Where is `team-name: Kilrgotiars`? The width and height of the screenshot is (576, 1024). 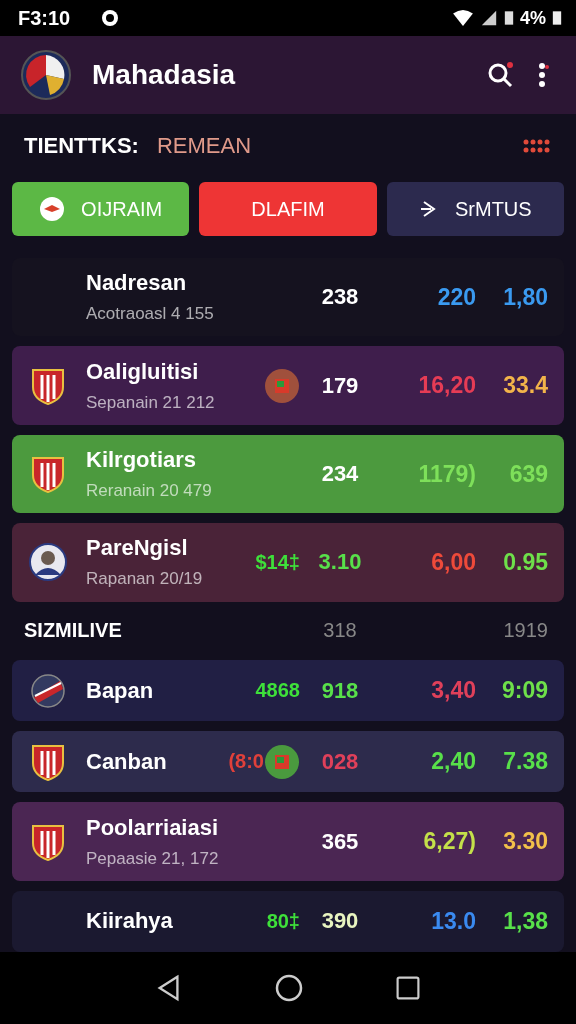 team-name: Kilrgotiars is located at coordinates (142, 460).